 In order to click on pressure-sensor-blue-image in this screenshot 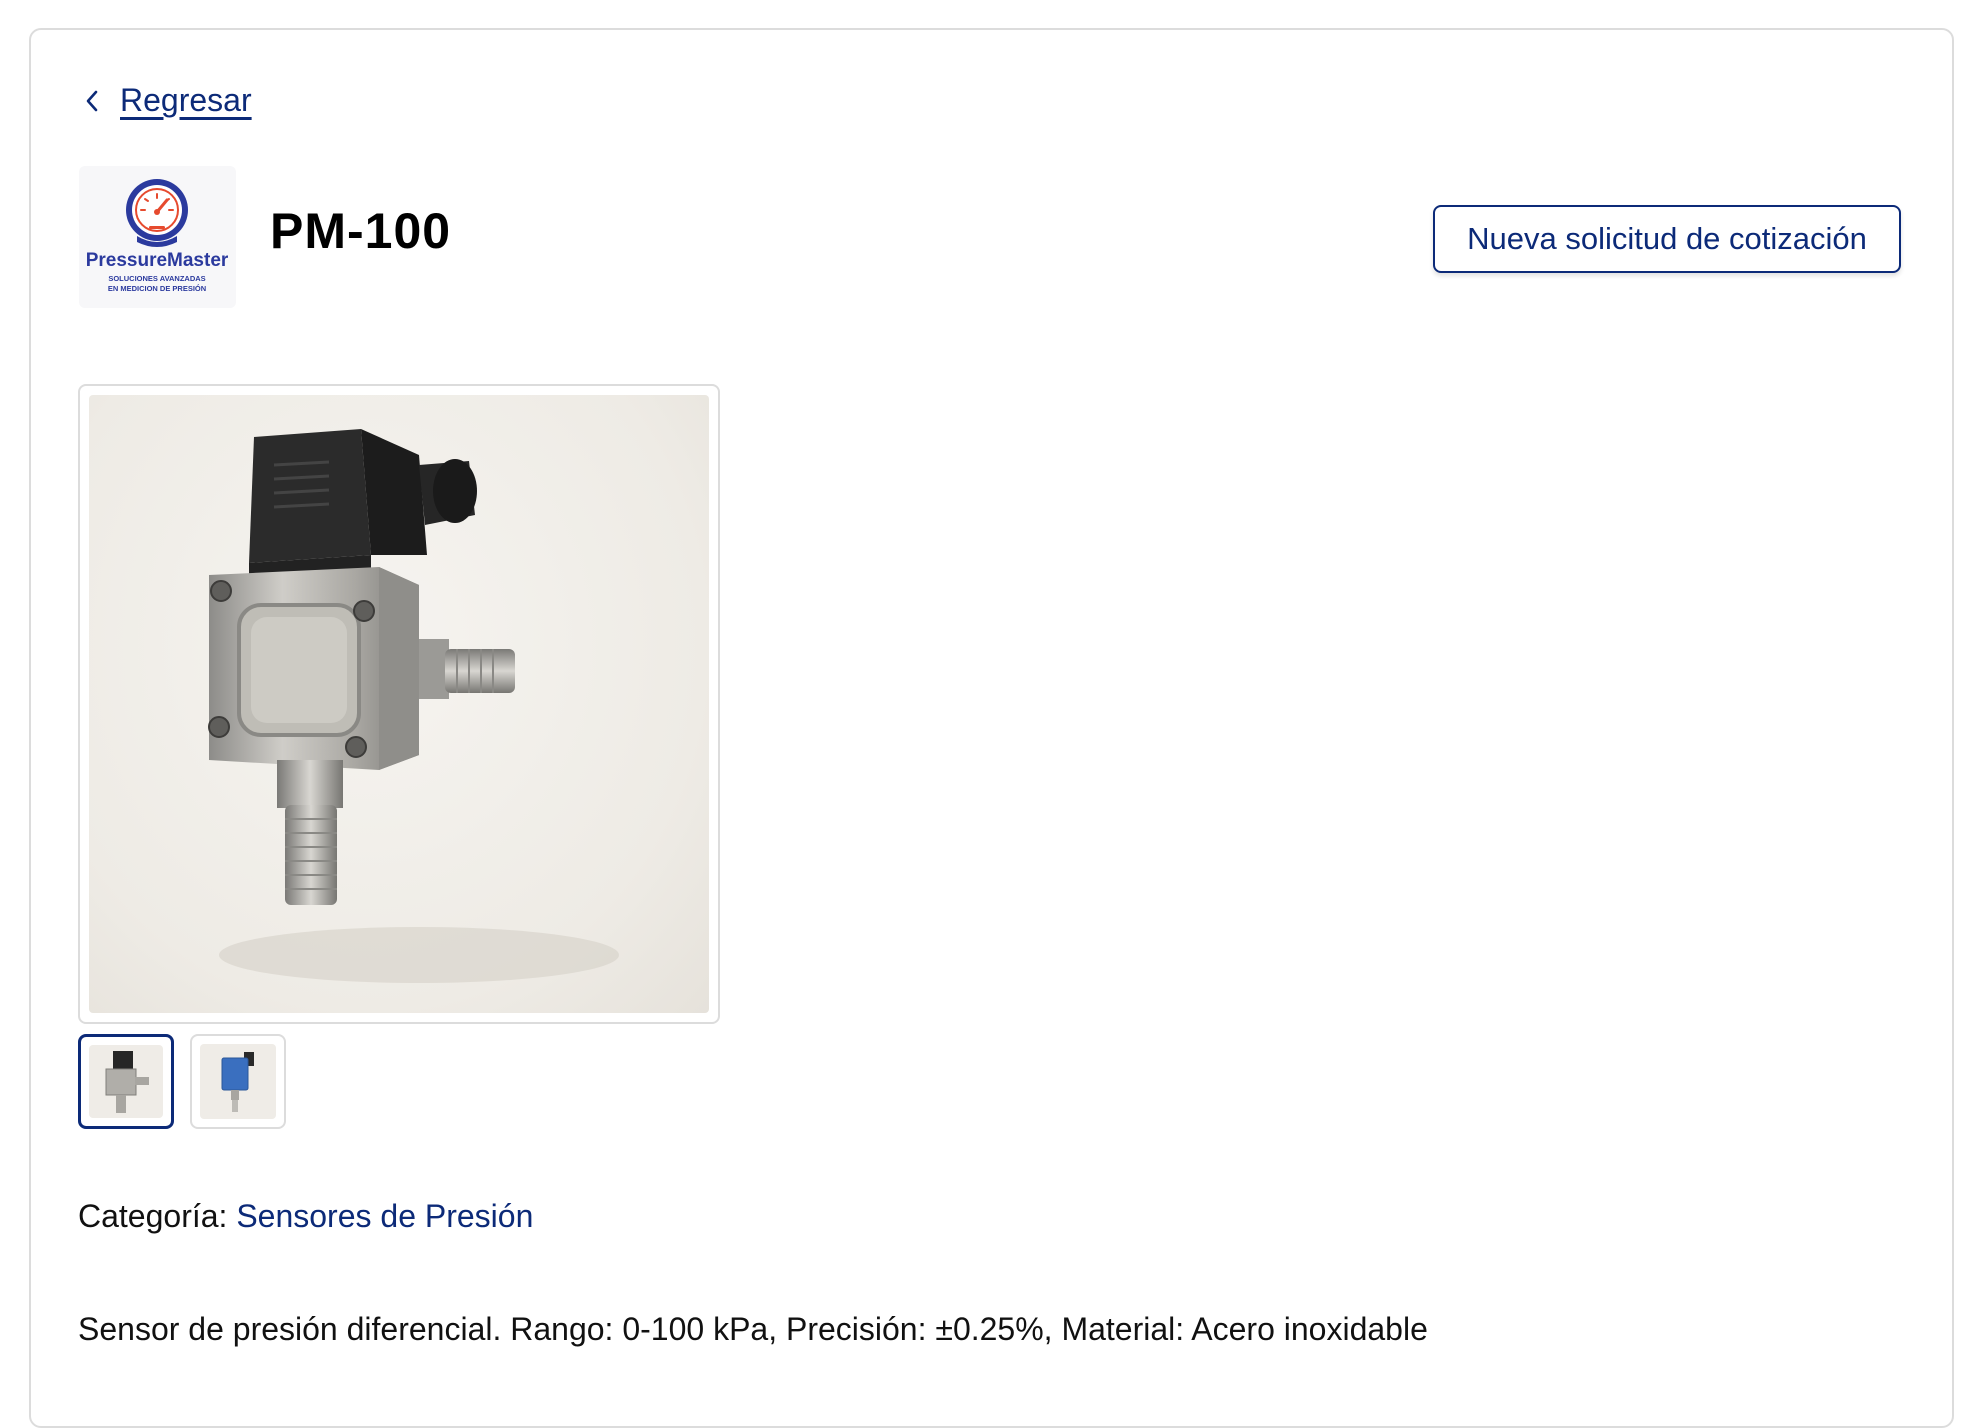, I will do `click(237, 1082)`.